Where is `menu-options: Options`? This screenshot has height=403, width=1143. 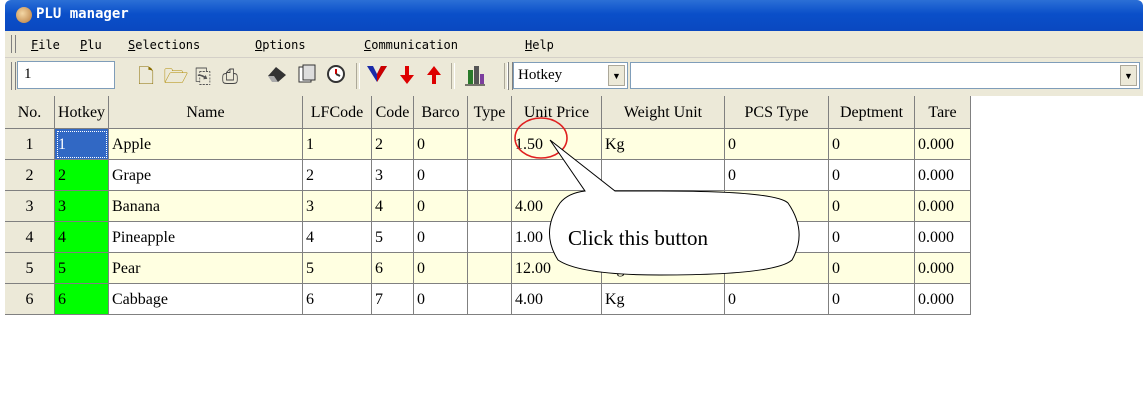
menu-options: Options is located at coordinates (280, 45).